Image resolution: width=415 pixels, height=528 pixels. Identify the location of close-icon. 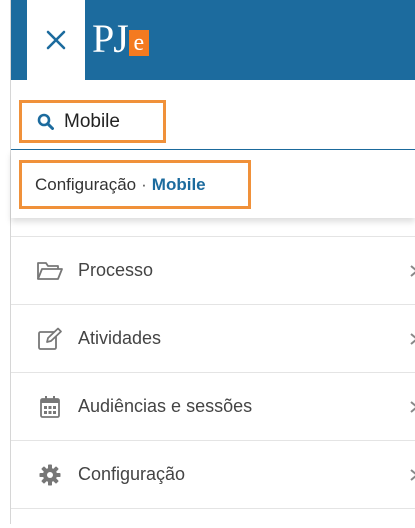
(56, 40).